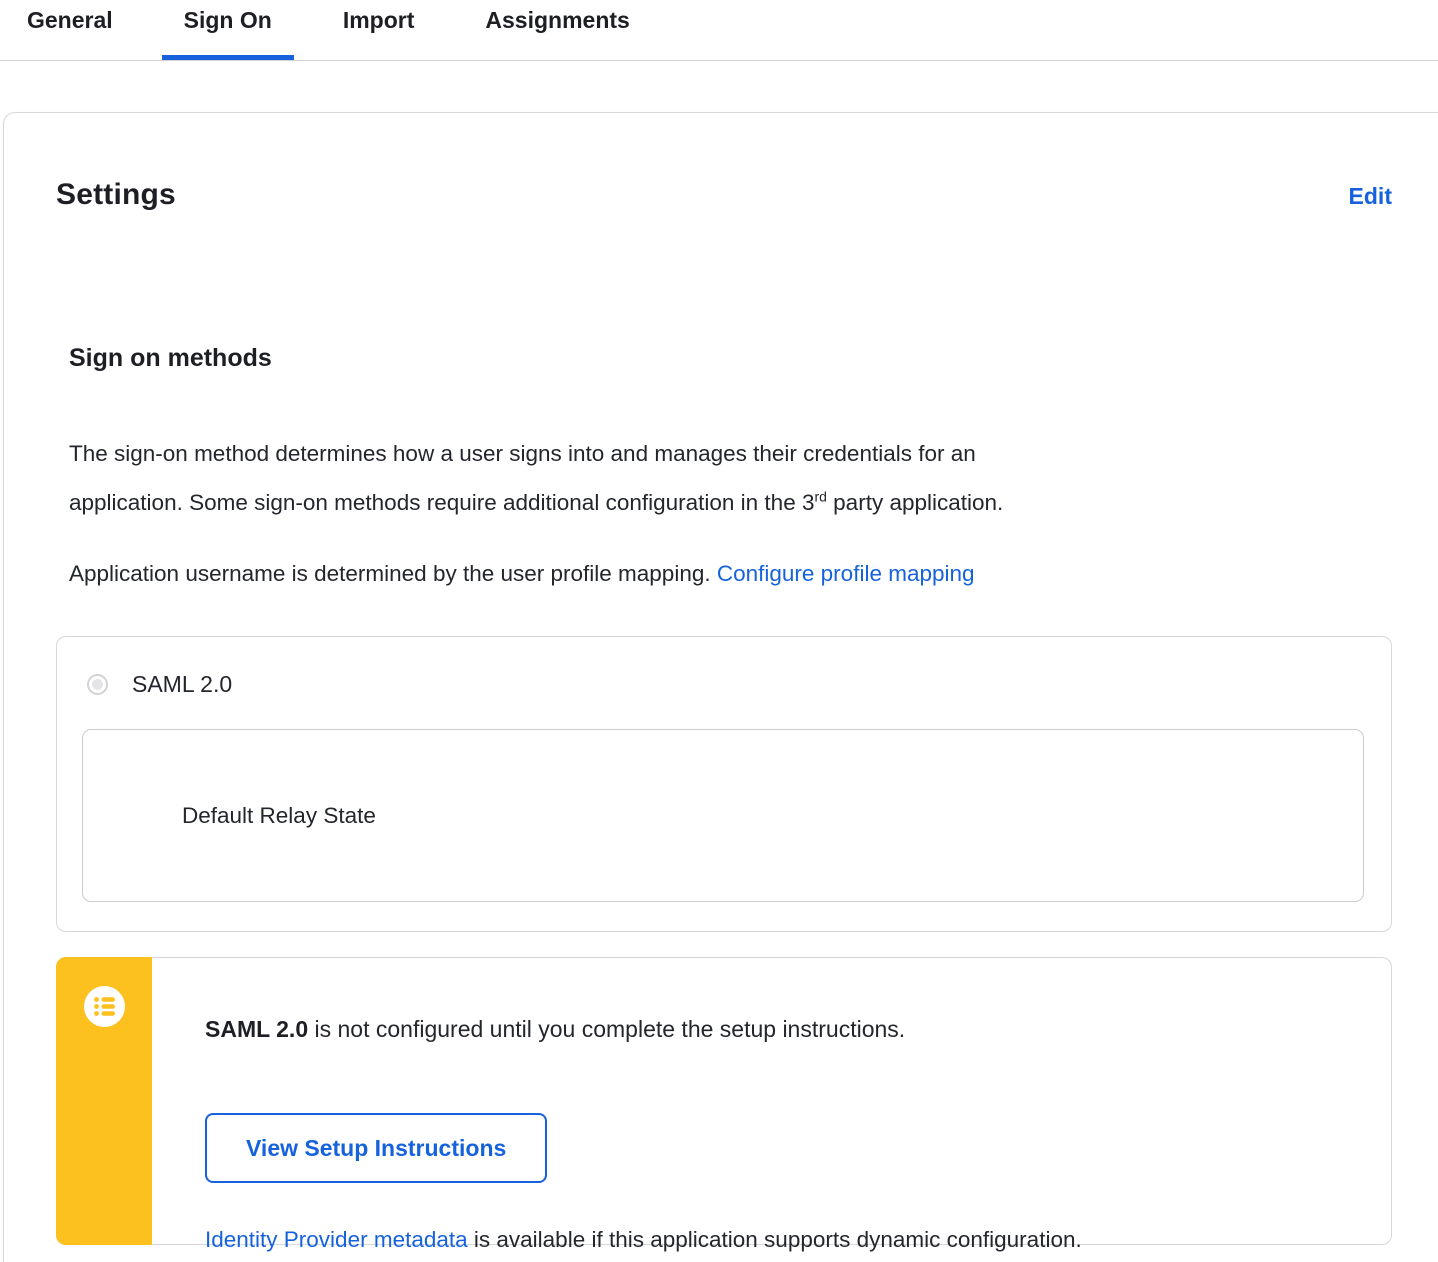 This screenshot has height=1262, width=1438. Describe the element at coordinates (723, 816) in the screenshot. I see `default-relay-state-field: Default Relay State` at that location.